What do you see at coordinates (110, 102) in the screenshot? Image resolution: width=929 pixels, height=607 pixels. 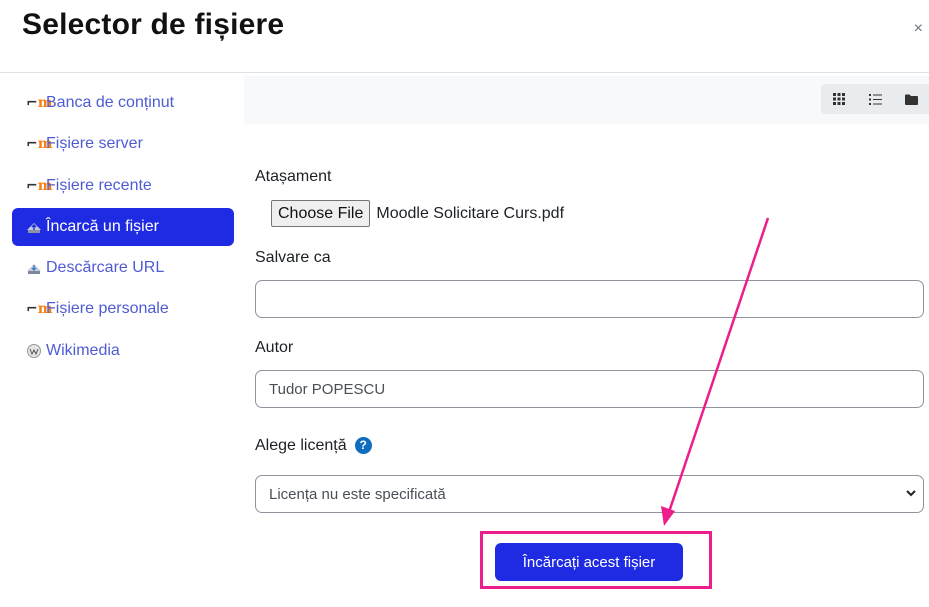 I see `sidebar-item-label: Banca de conținut` at bounding box center [110, 102].